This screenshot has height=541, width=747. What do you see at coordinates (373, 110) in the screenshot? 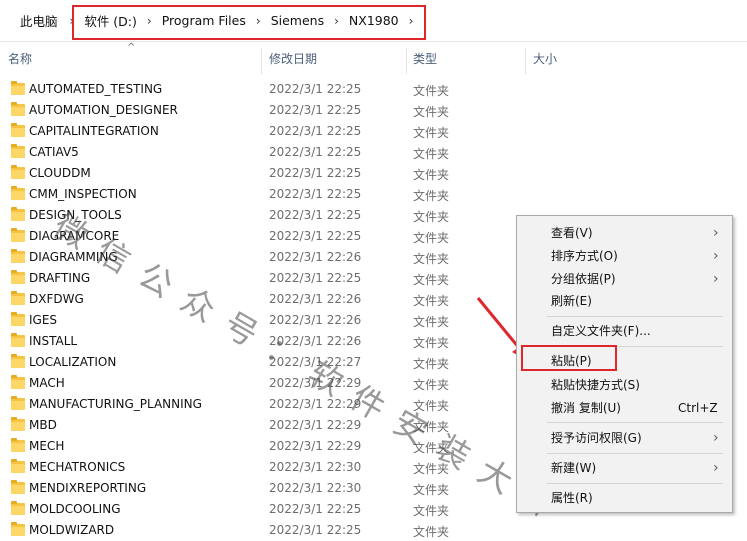
I see `file-row: AUTOMATION_DESIGNER 2022/3/1 22:25 文件夹` at bounding box center [373, 110].